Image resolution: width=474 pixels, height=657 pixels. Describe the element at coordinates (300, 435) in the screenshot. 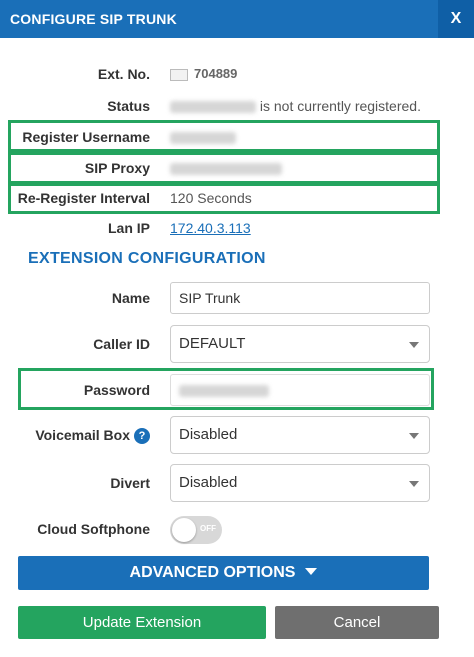

I see `voicemail-box-select: Disabled` at that location.